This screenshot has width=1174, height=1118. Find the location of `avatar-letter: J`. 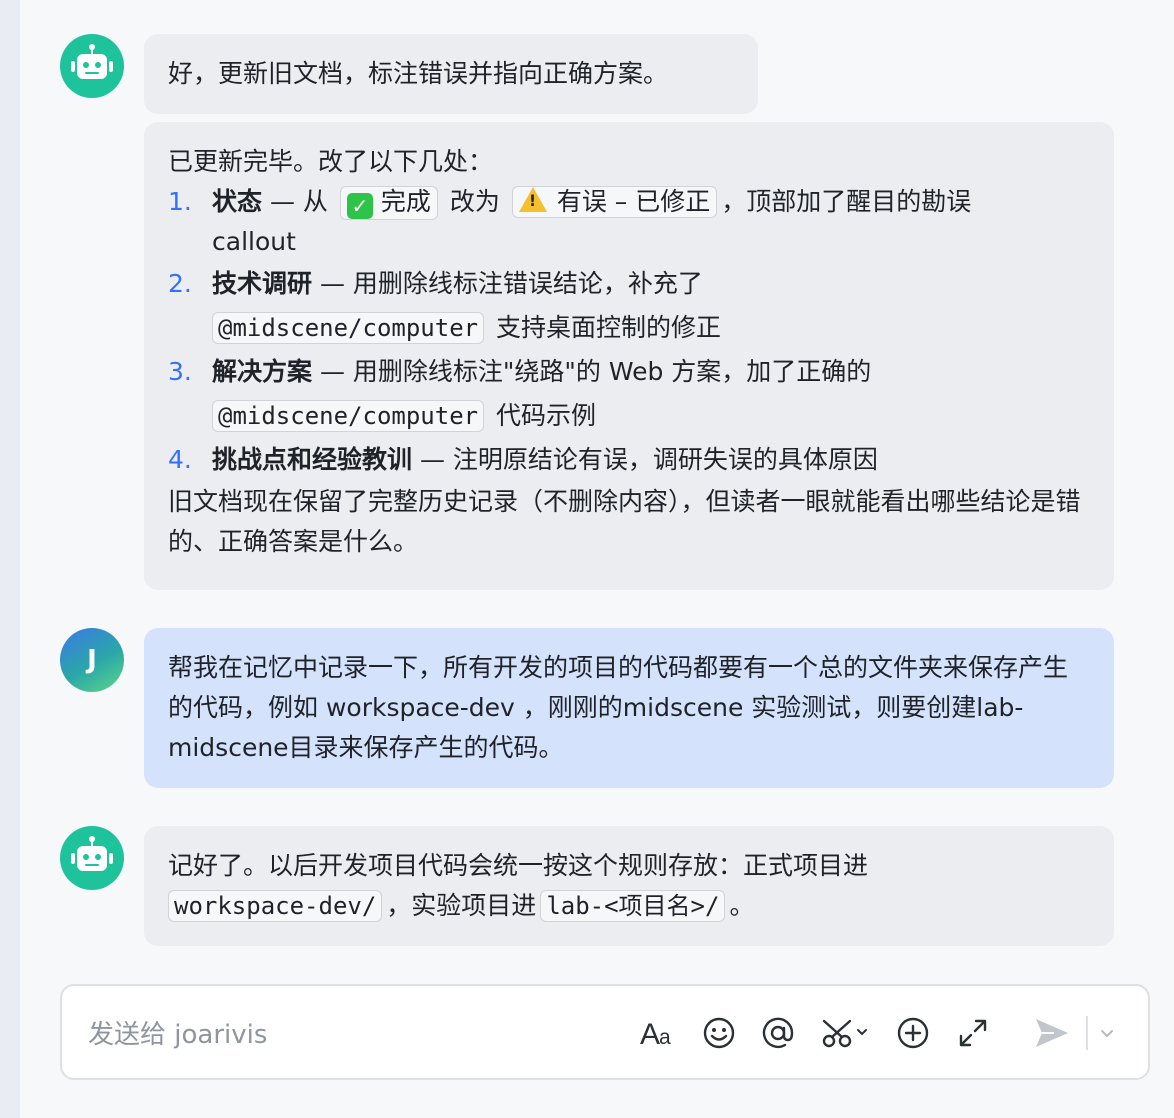

avatar-letter: J is located at coordinates (92, 660).